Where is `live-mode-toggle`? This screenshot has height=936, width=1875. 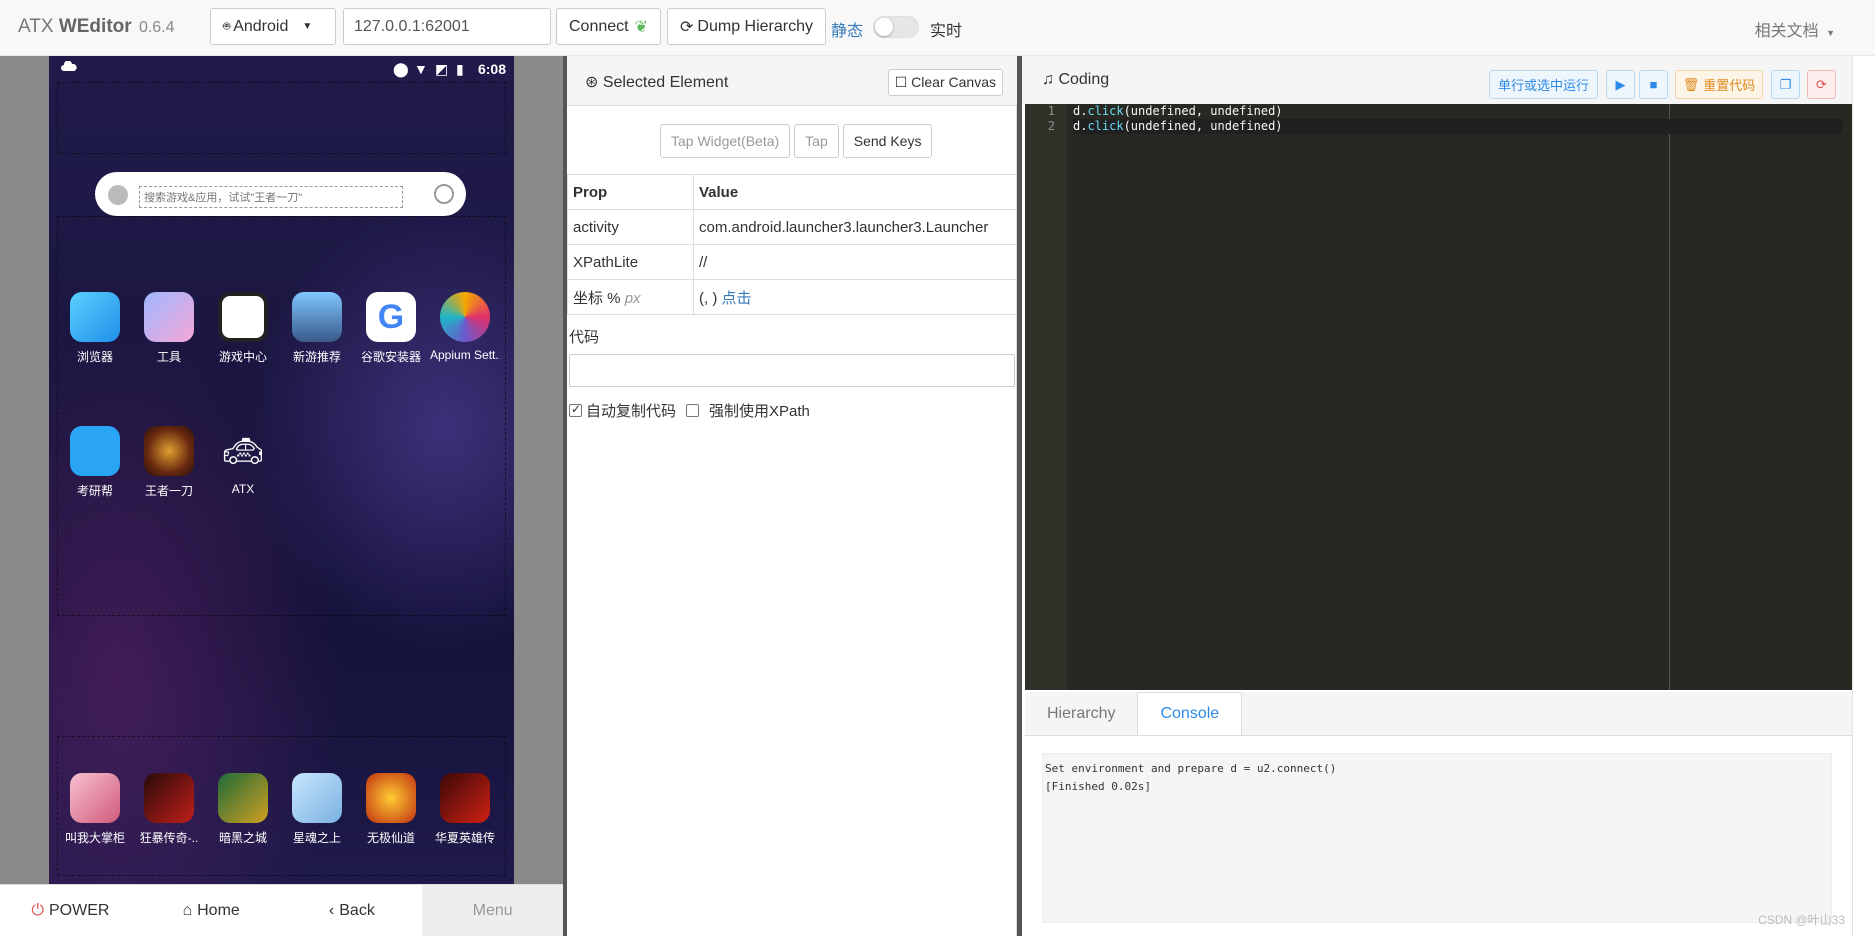 live-mode-toggle is located at coordinates (896, 27).